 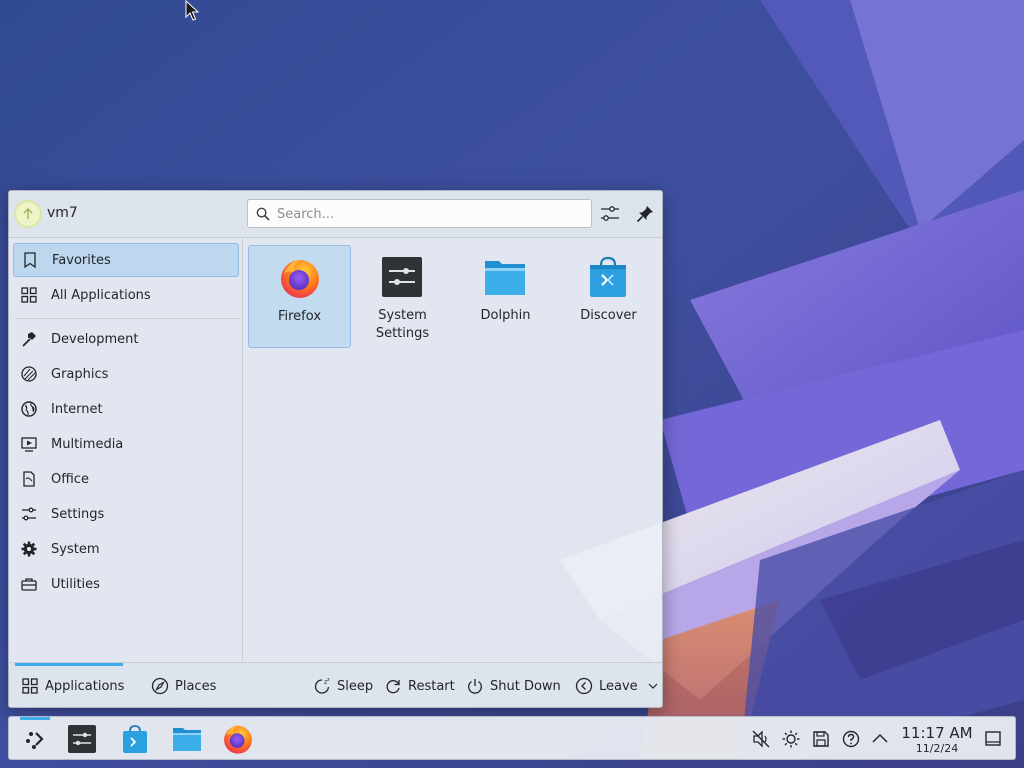 I want to click on hammer-icon, so click(x=29, y=339).